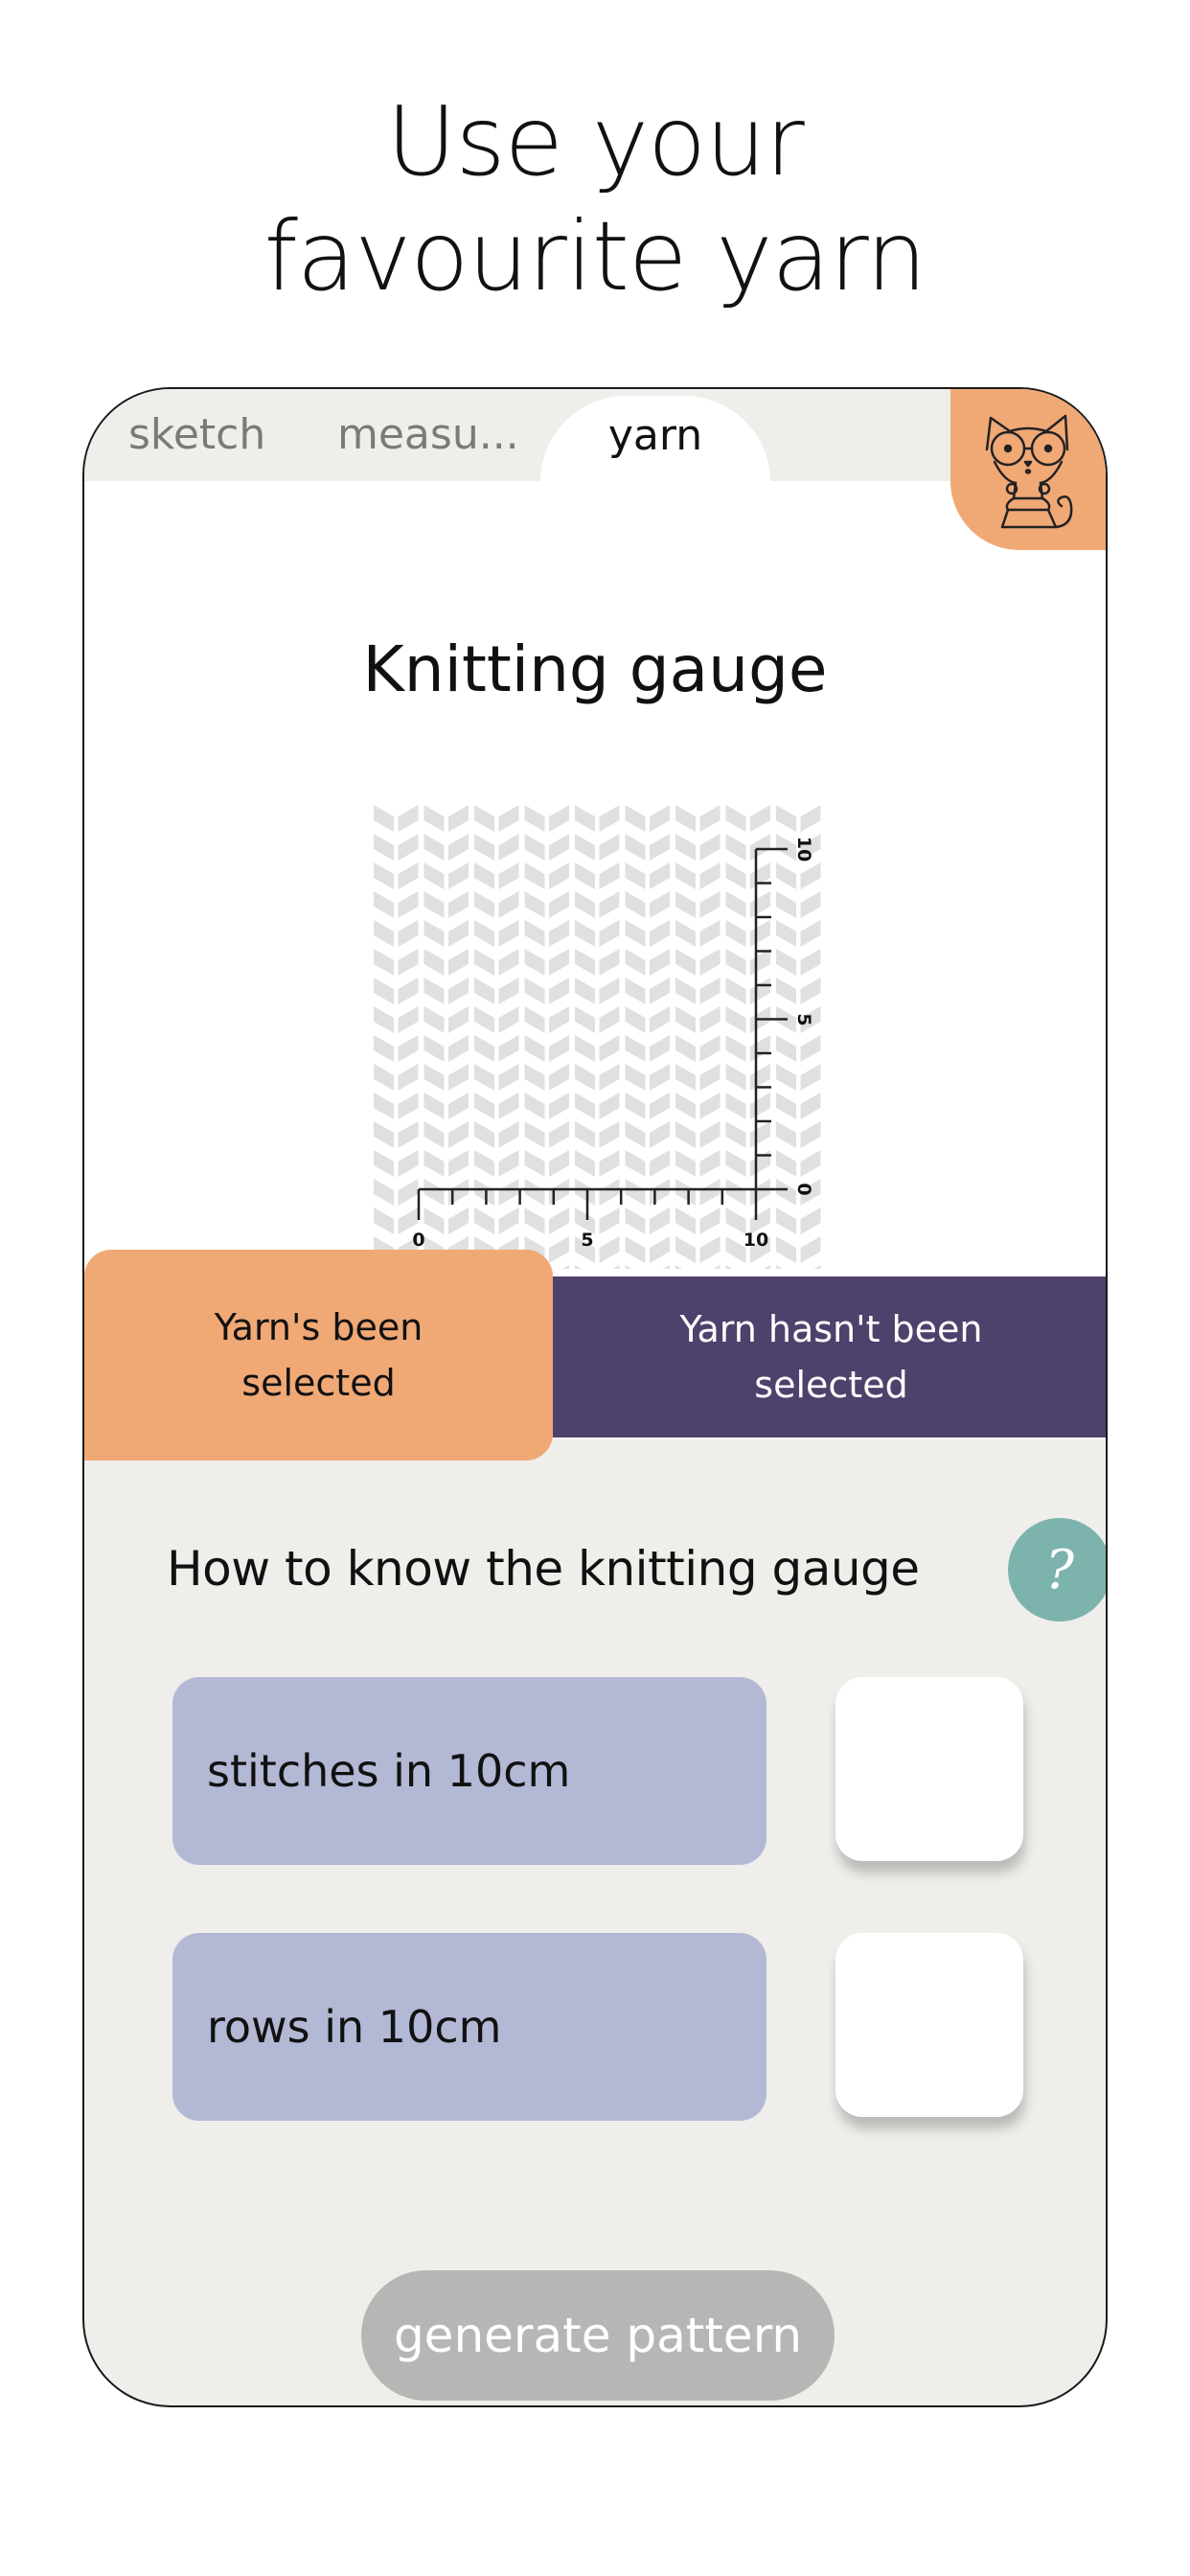 This screenshot has height=2576, width=1190. Describe the element at coordinates (756, 1240) in the screenshot. I see `ruler-label-h-10: 10` at that location.